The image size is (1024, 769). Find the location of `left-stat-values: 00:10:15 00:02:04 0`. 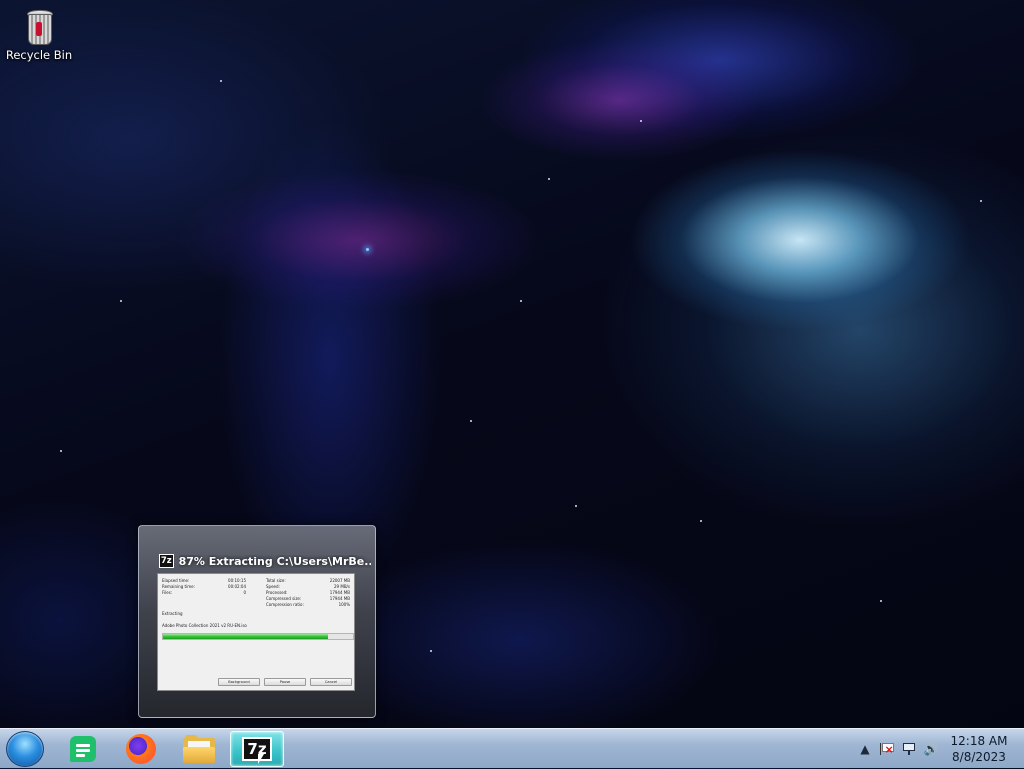

left-stat-values: 00:10:15 00:02:04 0 is located at coordinates (237, 586).